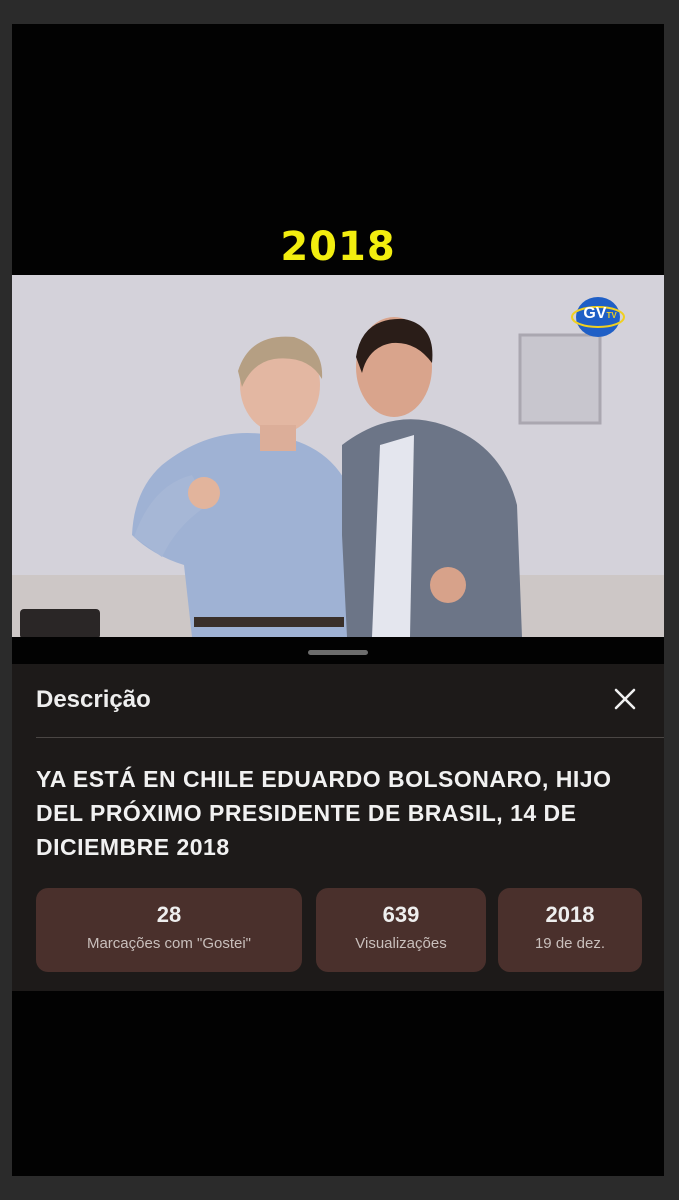  What do you see at coordinates (169, 914) in the screenshot?
I see `likes-count: 28` at bounding box center [169, 914].